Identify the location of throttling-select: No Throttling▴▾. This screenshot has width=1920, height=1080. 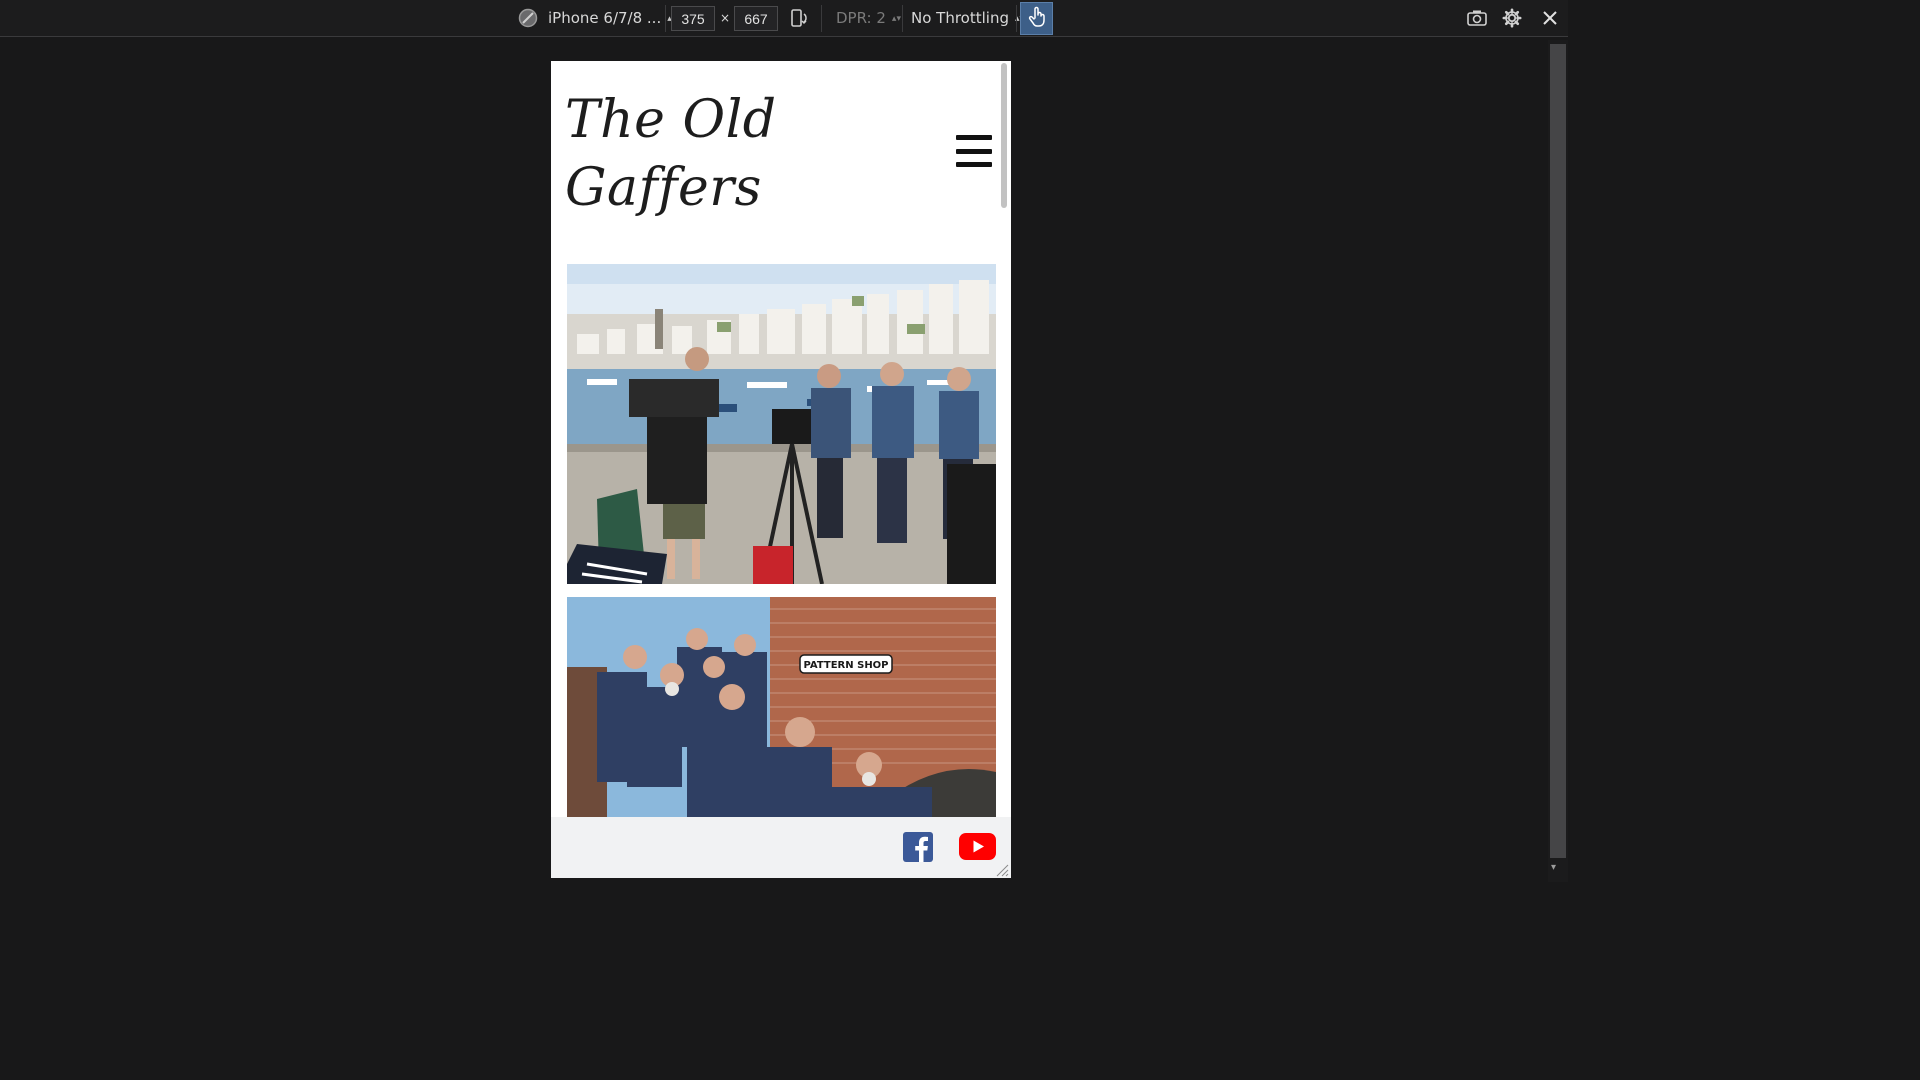
(967, 18).